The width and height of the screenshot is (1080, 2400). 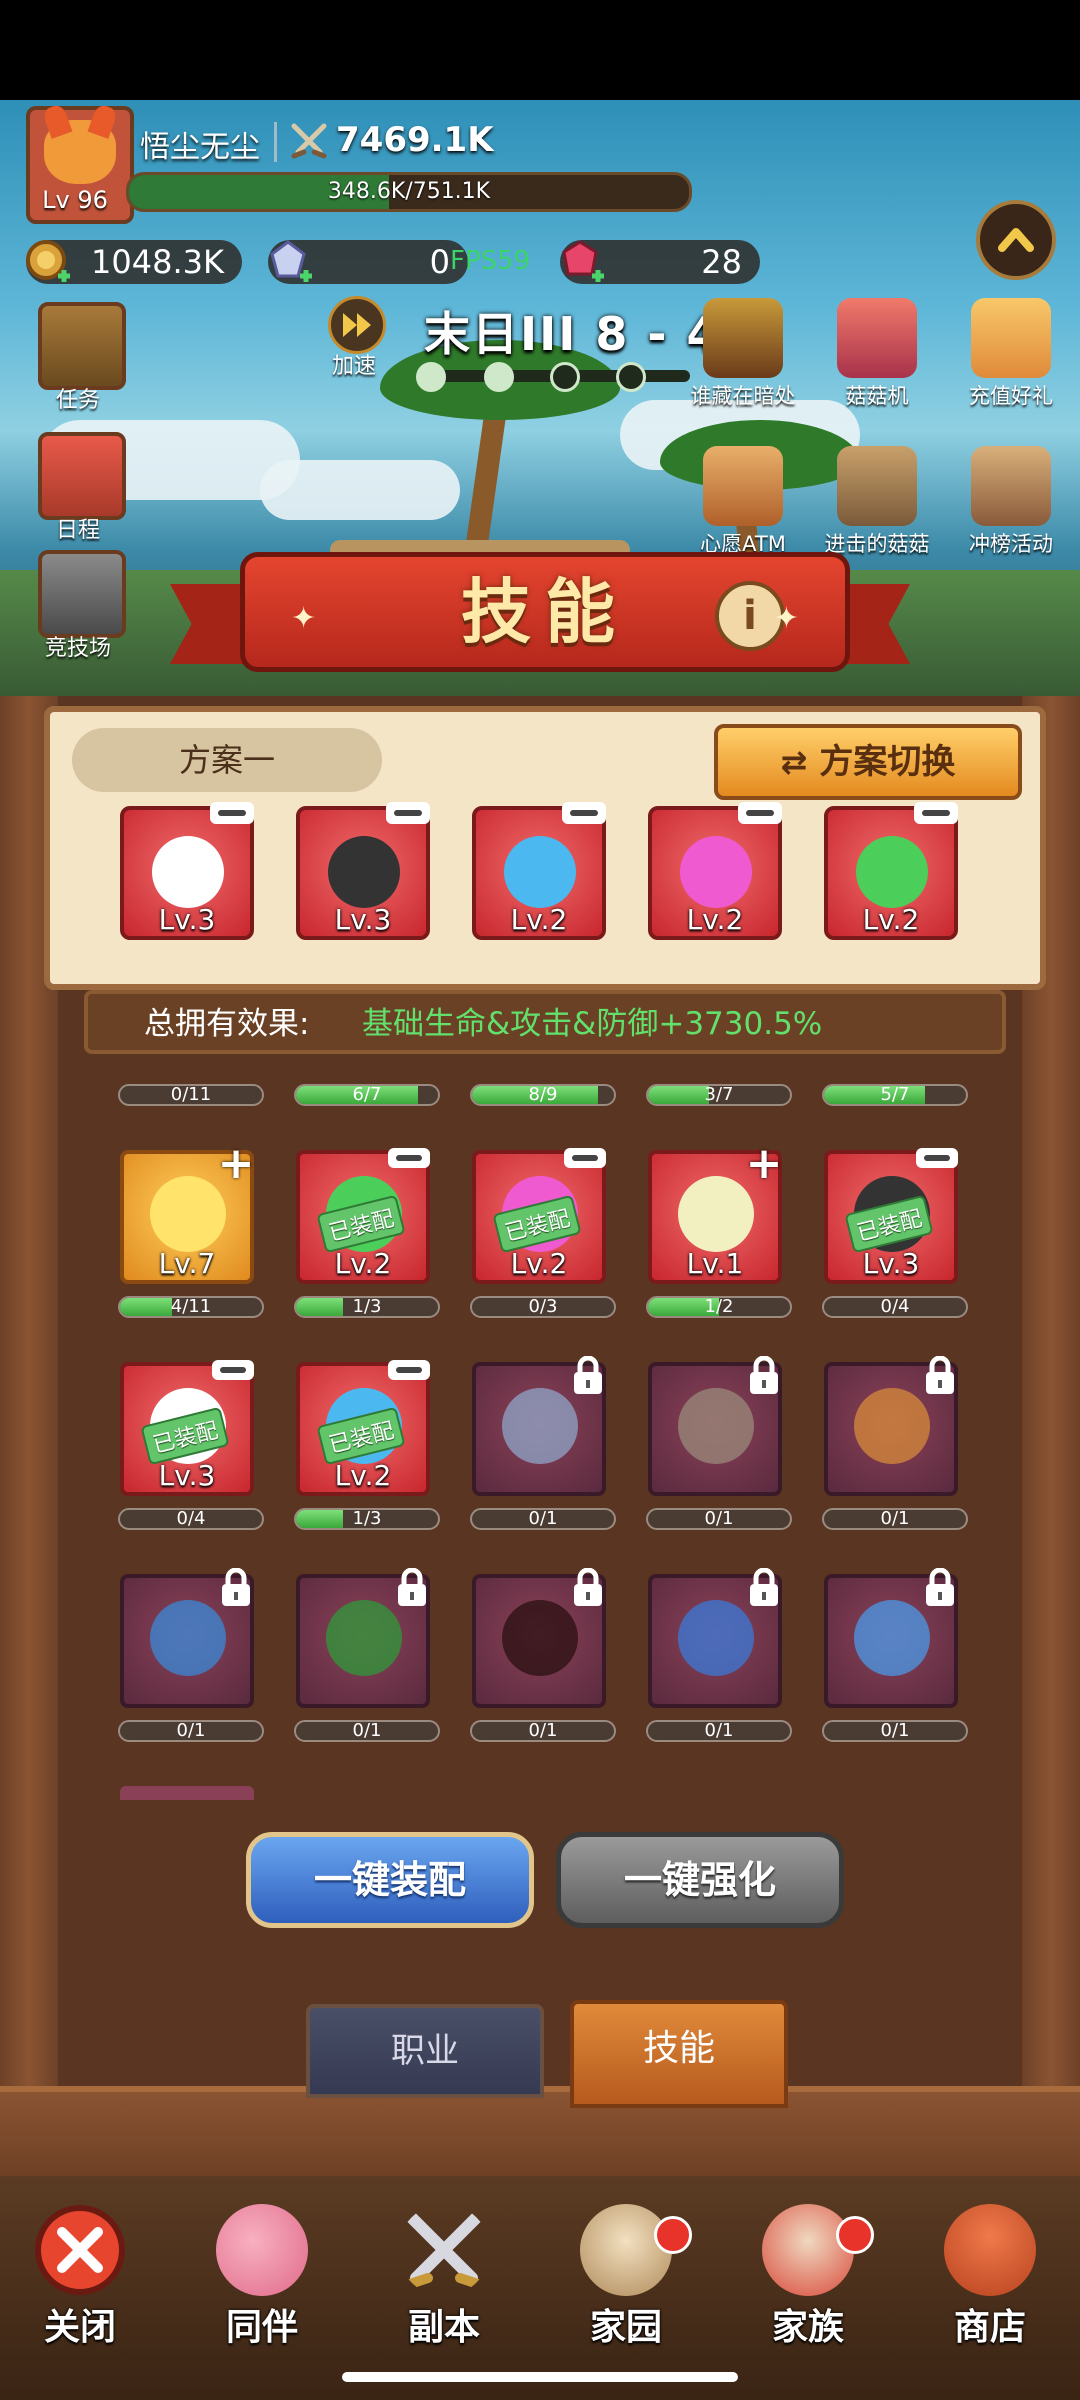 I want to click on gold-coin-icon, so click(x=48, y=261).